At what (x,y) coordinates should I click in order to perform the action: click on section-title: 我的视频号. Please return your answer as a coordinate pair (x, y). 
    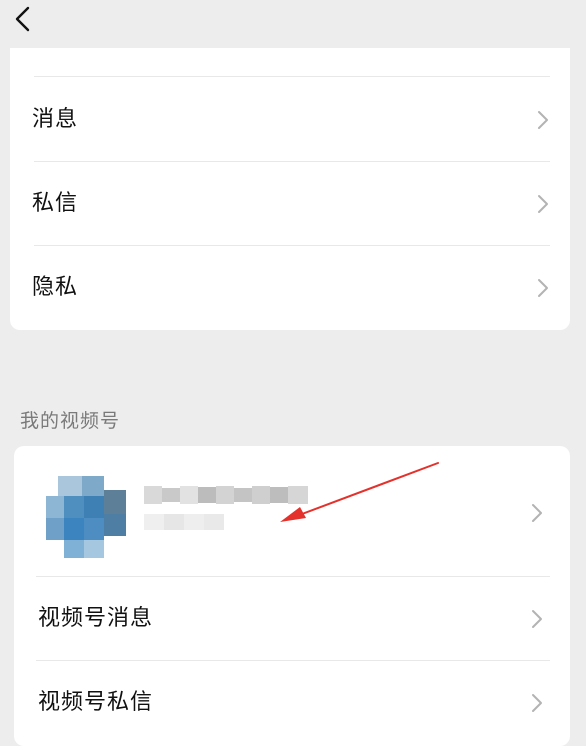
    Looking at the image, I should click on (70, 421).